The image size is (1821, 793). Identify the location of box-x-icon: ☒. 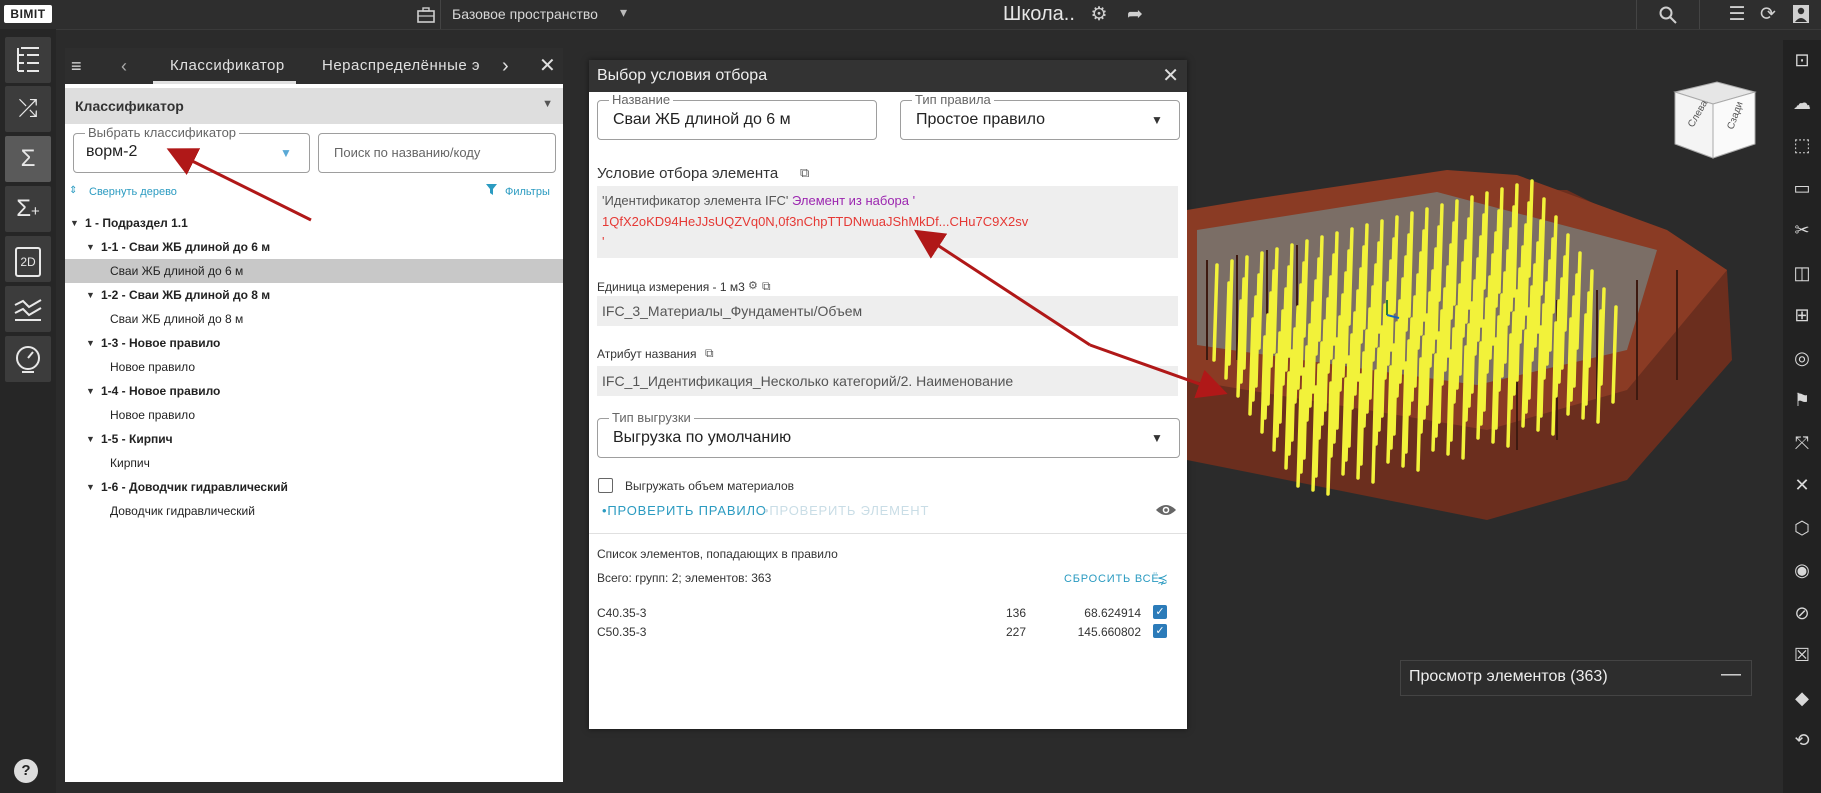
(1802, 655).